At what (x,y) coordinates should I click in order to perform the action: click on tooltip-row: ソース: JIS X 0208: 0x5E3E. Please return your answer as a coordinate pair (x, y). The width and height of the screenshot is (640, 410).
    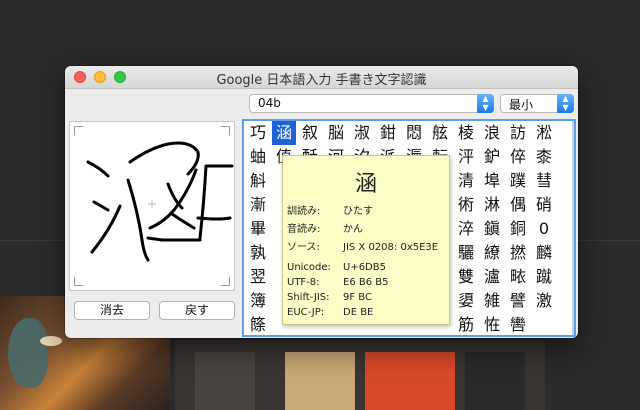
    Looking at the image, I should click on (362, 247).